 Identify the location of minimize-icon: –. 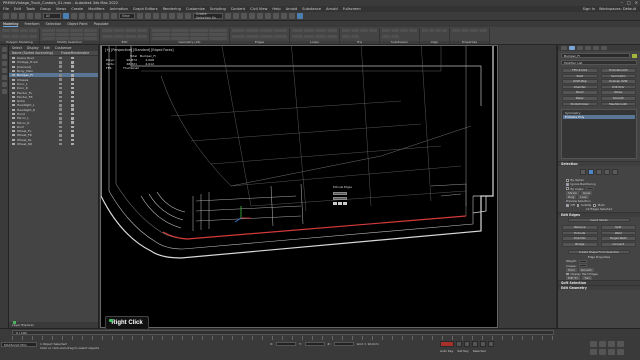
(622, 2).